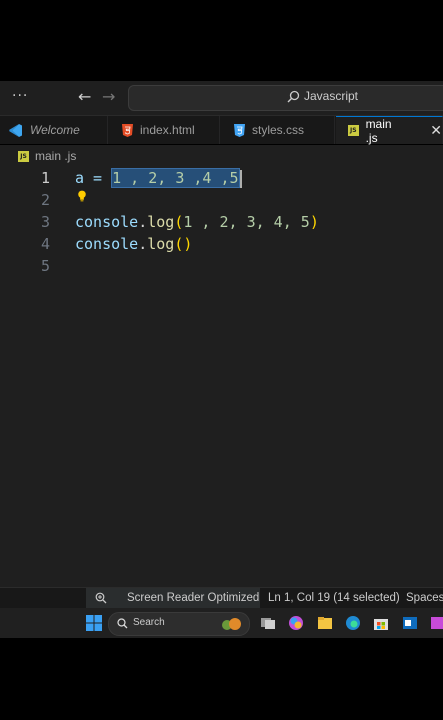 This screenshot has width=443, height=720. Describe the element at coordinates (221, 40) in the screenshot. I see `top-letterbox` at that location.